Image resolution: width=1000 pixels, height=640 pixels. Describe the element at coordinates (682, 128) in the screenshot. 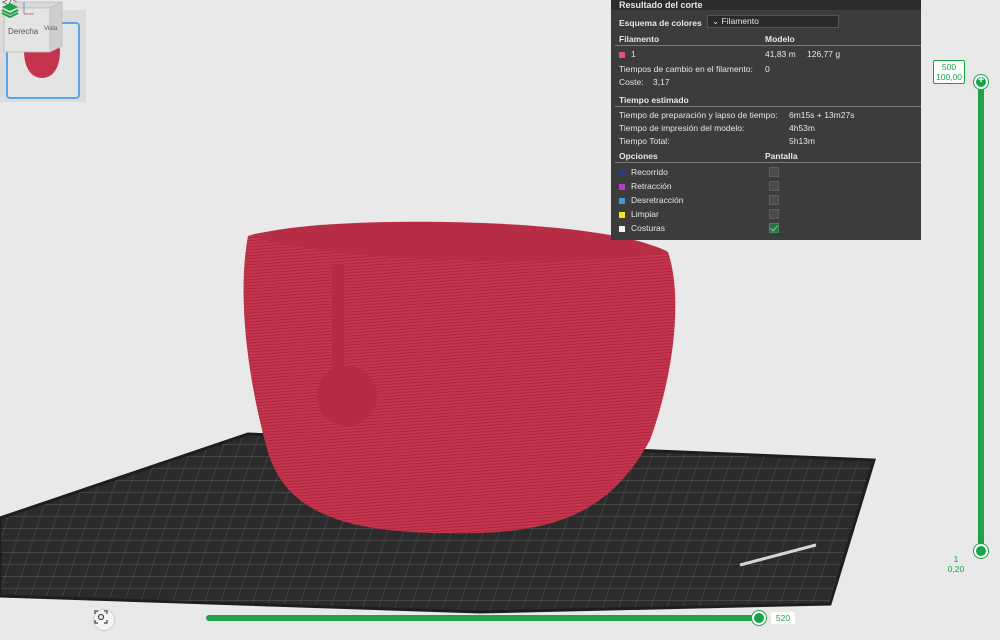

I see `model-print-time-label: Tiempo de impresión del modelo:` at that location.